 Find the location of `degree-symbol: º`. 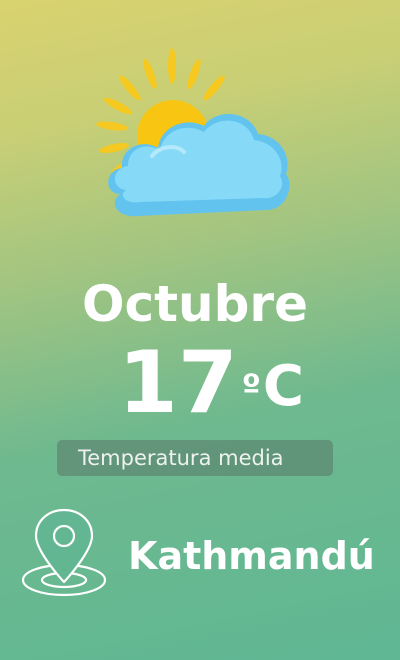

degree-symbol: º is located at coordinates (251, 388).